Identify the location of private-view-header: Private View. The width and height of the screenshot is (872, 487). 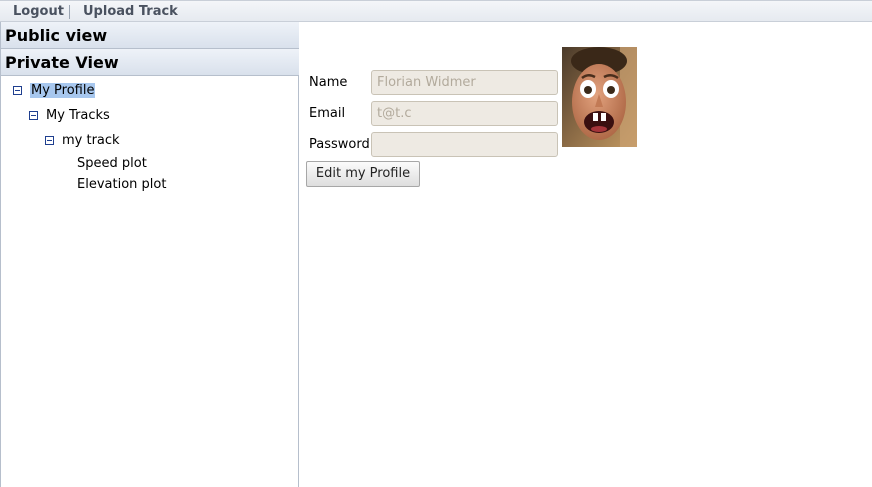
(150, 62).